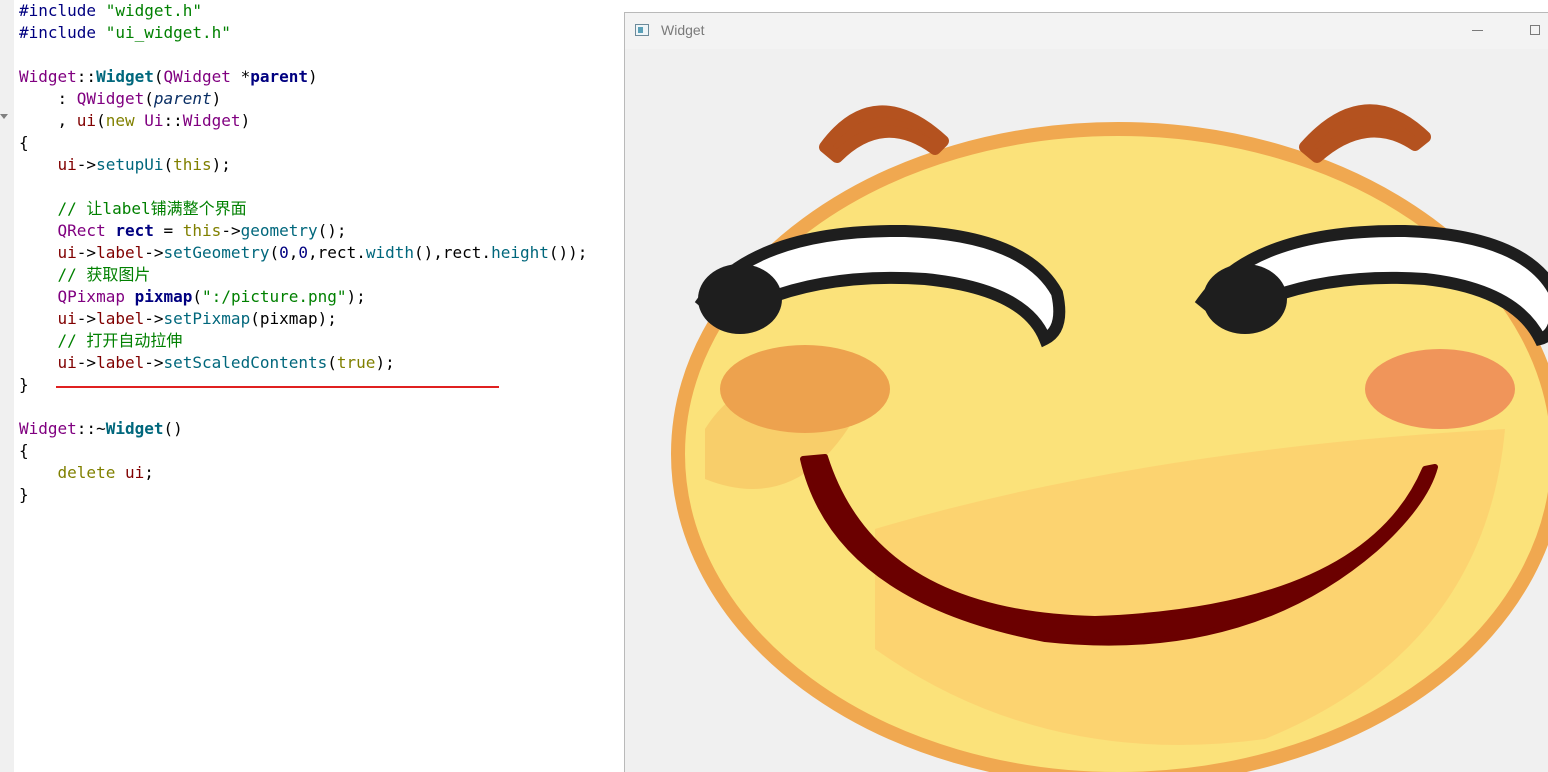 The height and width of the screenshot is (772, 1548). What do you see at coordinates (245, 362) in the screenshot?
I see `code-token: setScaledContents` at bounding box center [245, 362].